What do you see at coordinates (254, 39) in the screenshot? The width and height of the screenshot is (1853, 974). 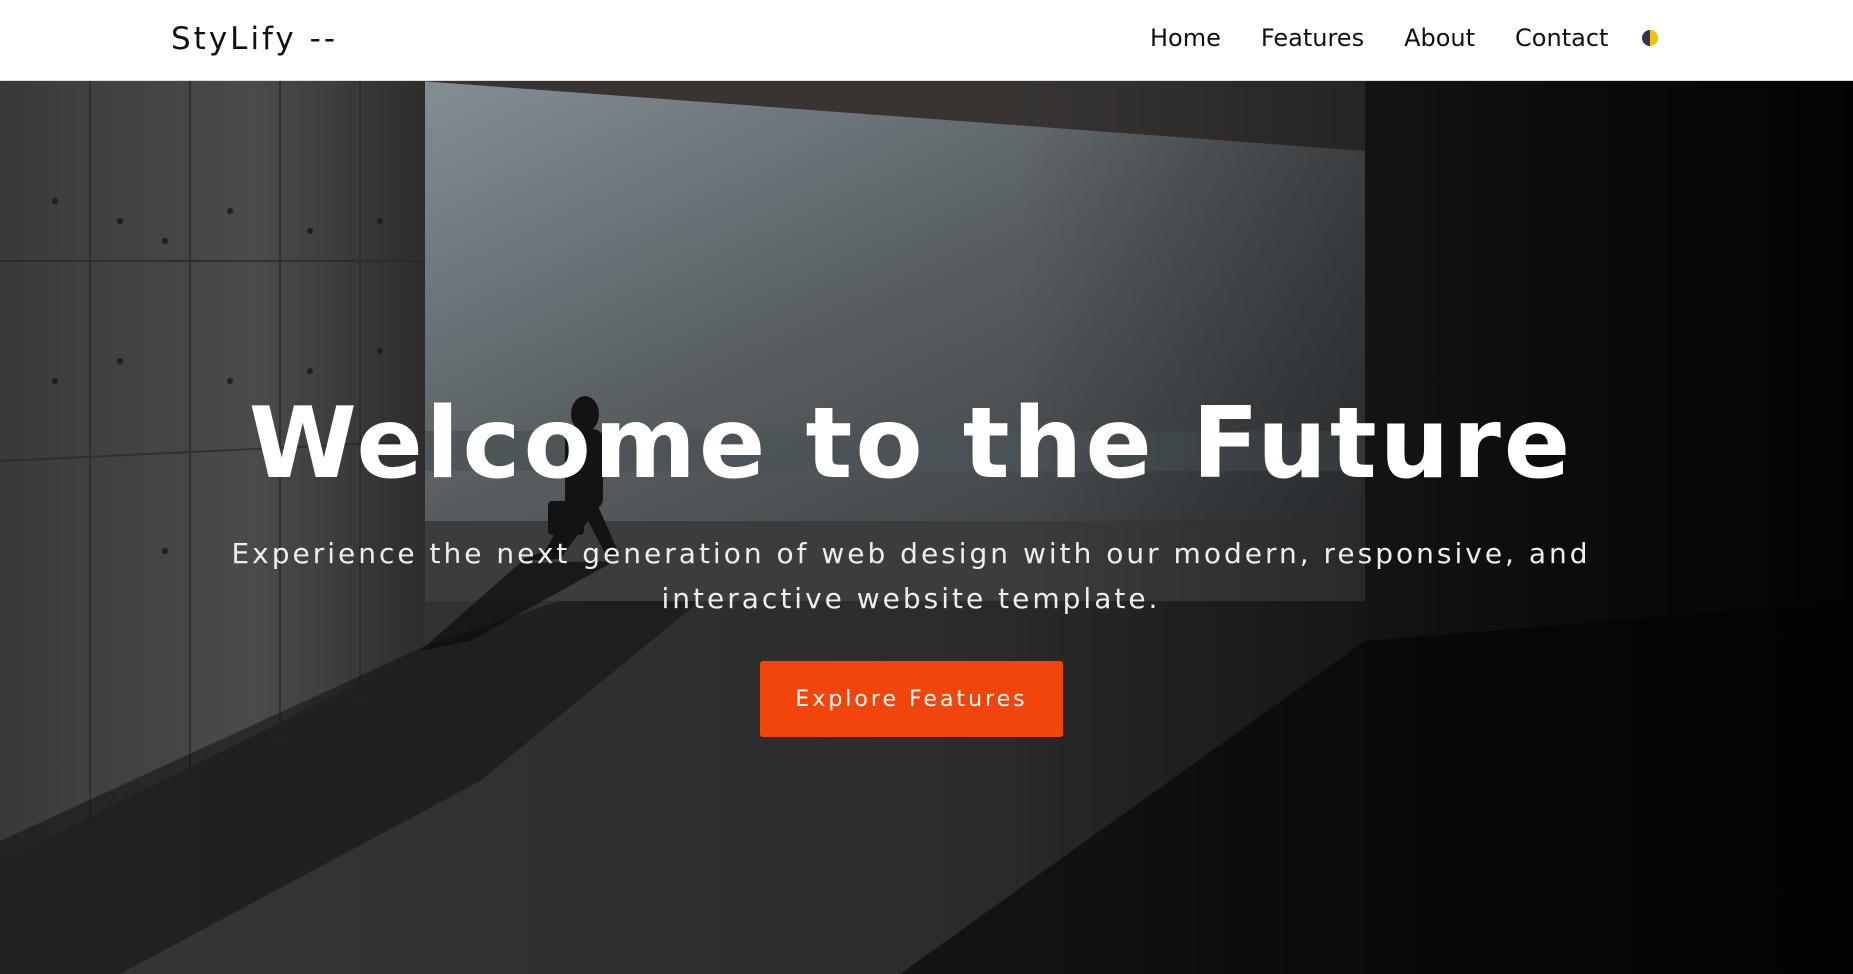 I see `brand-logo: StyLify --` at bounding box center [254, 39].